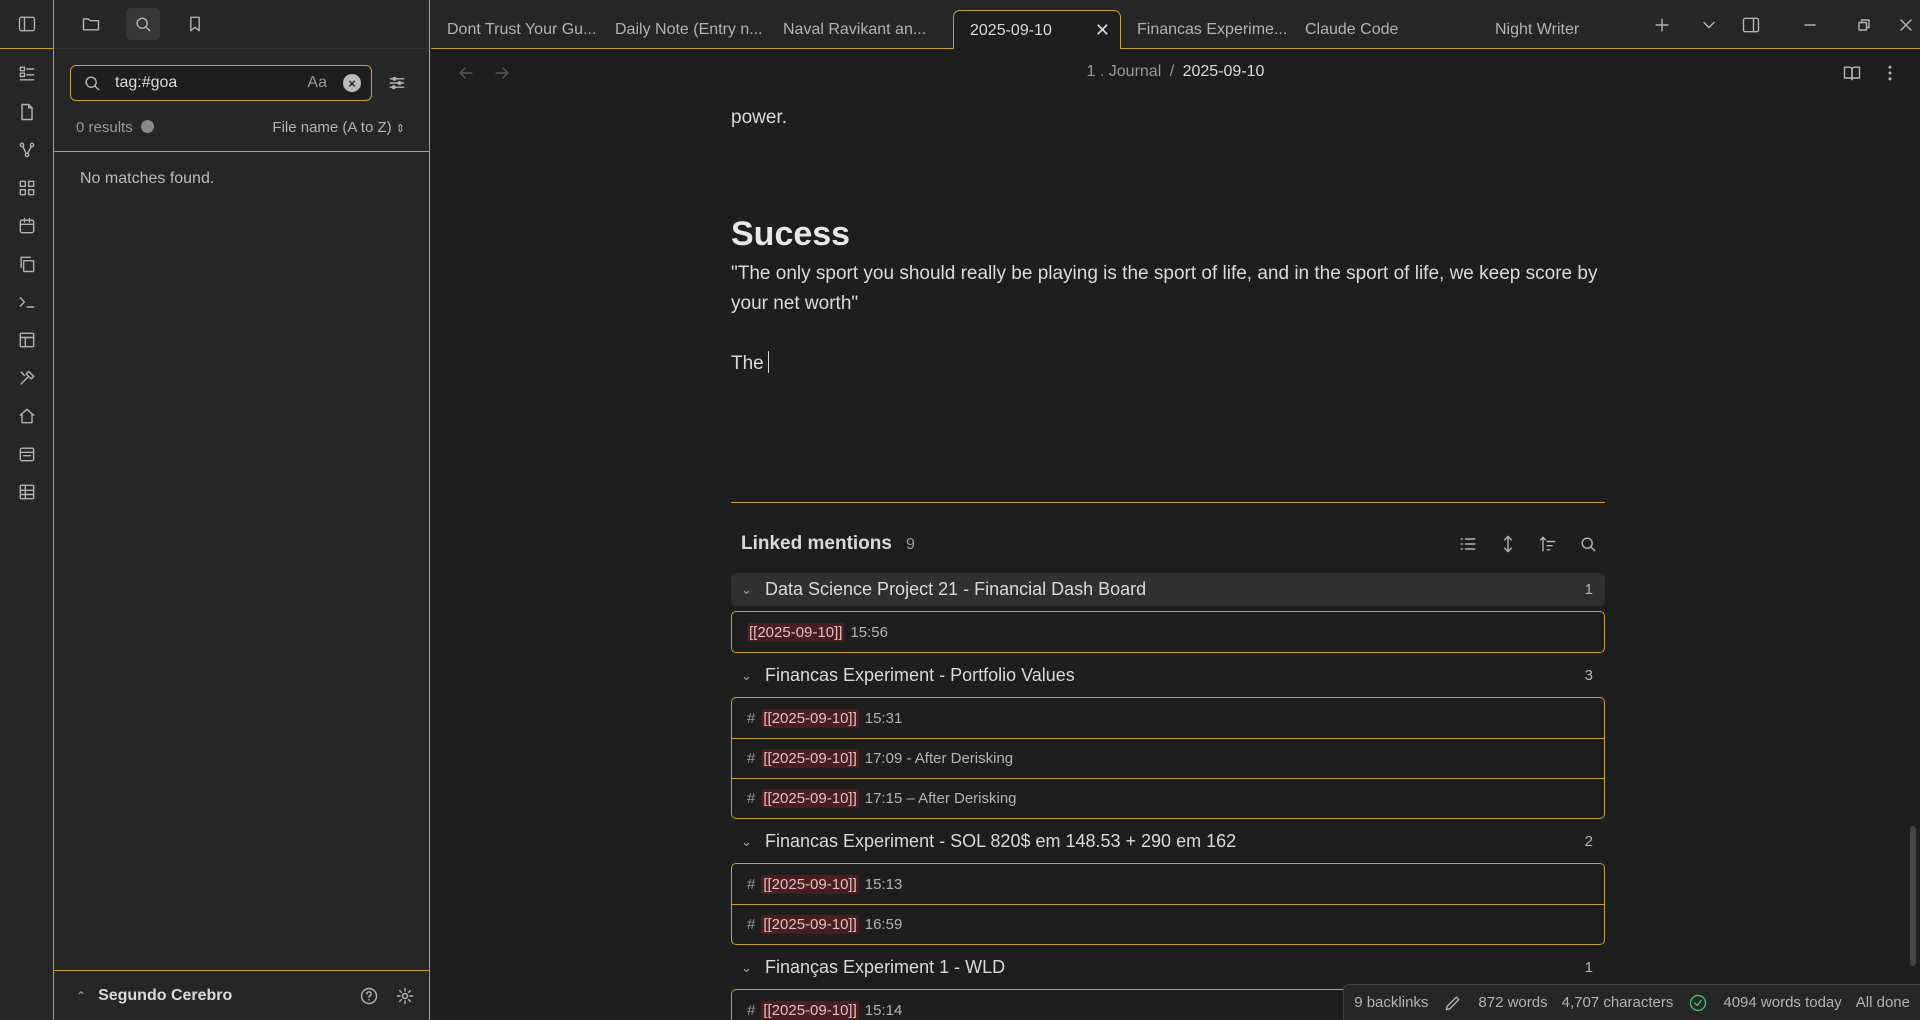 The width and height of the screenshot is (1920, 1020). I want to click on check-circle-icon, so click(1698, 1003).